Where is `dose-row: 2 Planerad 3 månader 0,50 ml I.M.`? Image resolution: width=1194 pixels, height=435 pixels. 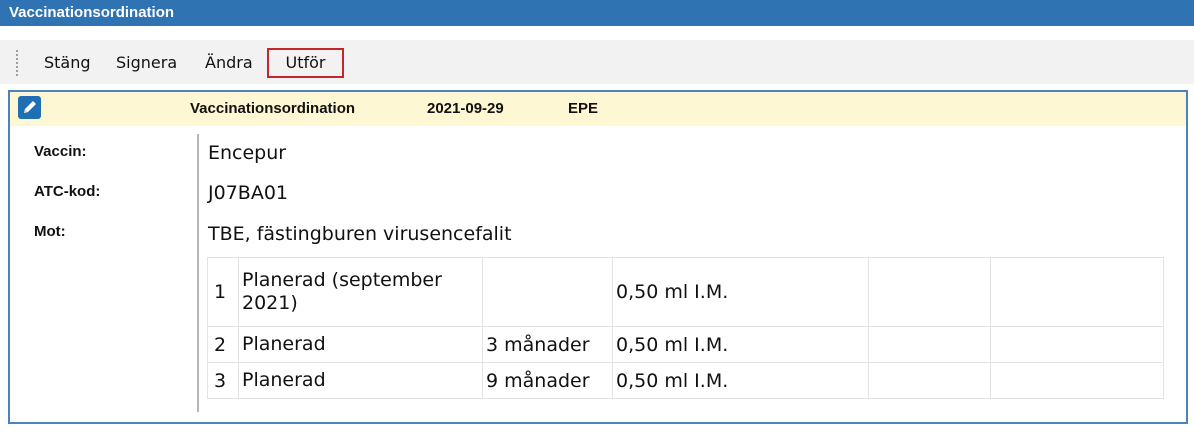 dose-row: 2 Planerad 3 månader 0,50 ml I.M. is located at coordinates (685, 344).